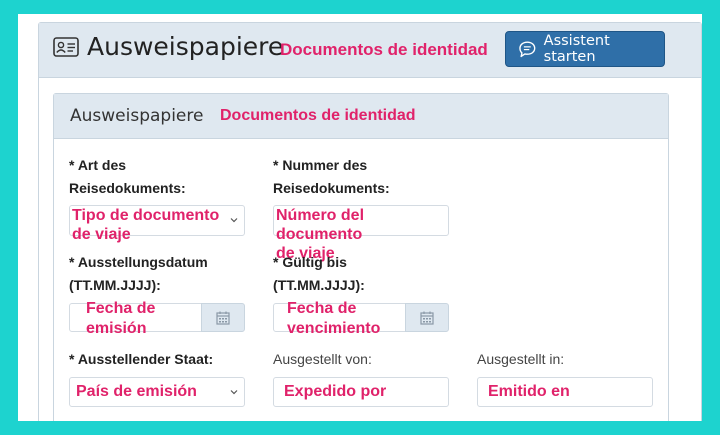  What do you see at coordinates (185, 46) in the screenshot?
I see `page-title: Ausweispapiere` at bounding box center [185, 46].